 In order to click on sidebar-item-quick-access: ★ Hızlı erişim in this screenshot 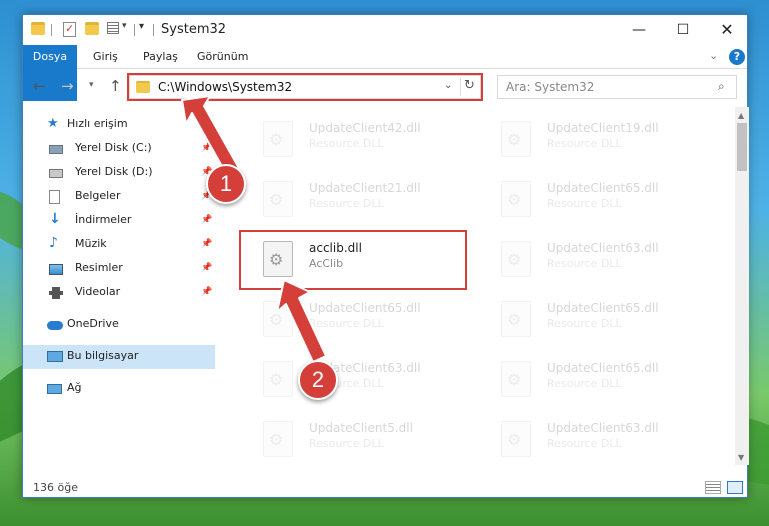, I will do `click(119, 125)`.